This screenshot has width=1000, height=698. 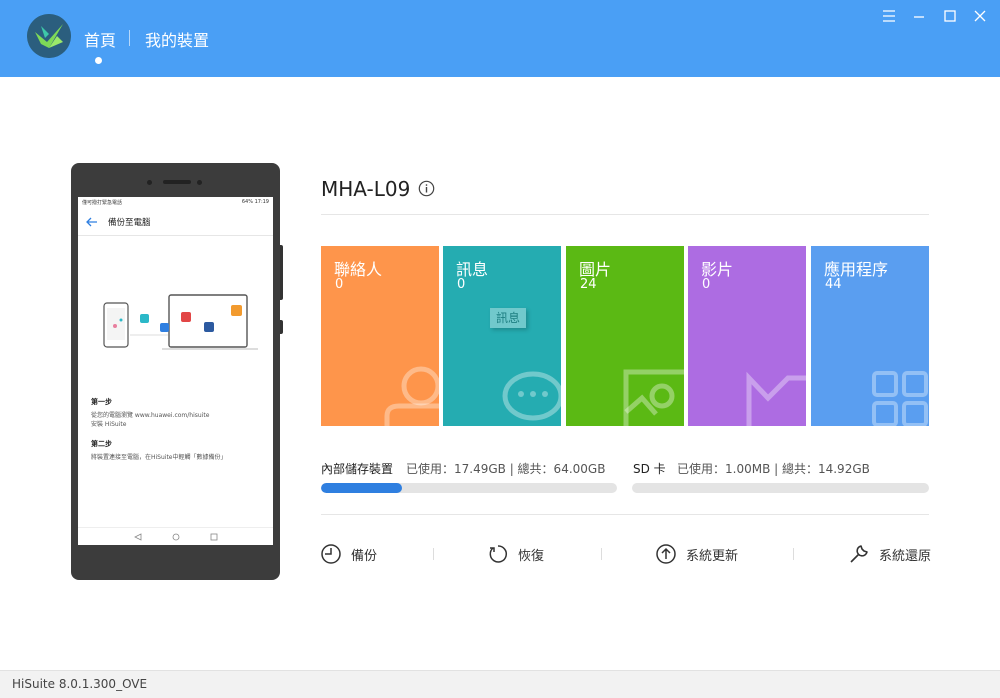 What do you see at coordinates (508, 318) in the screenshot?
I see `tile-overlay-label: 訊息` at bounding box center [508, 318].